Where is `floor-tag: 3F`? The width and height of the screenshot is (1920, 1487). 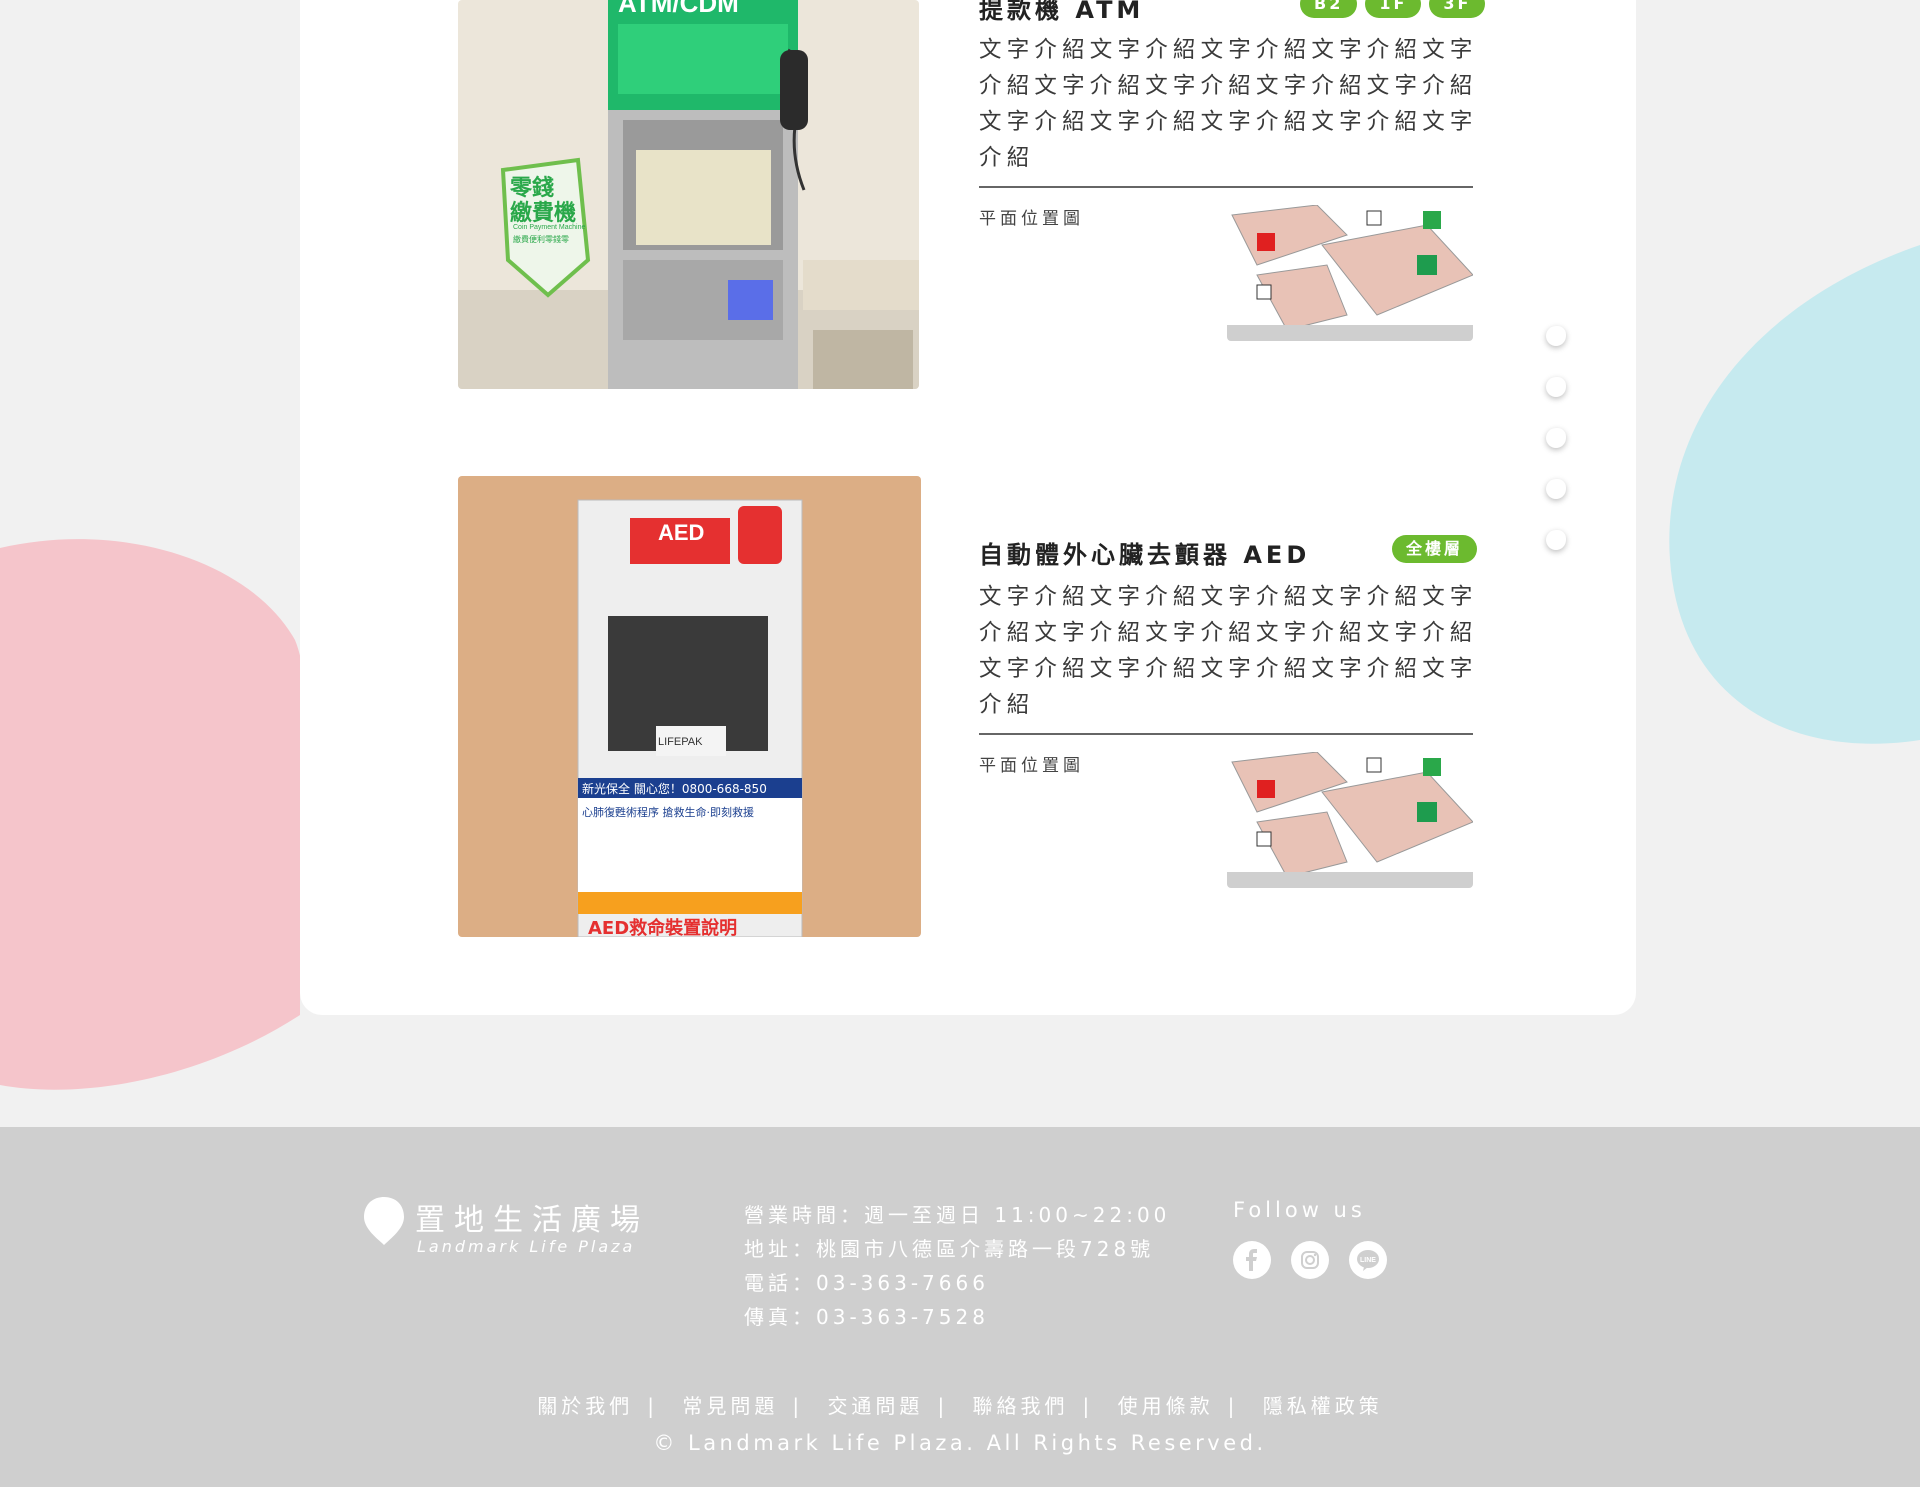 floor-tag: 3F is located at coordinates (1457, 9).